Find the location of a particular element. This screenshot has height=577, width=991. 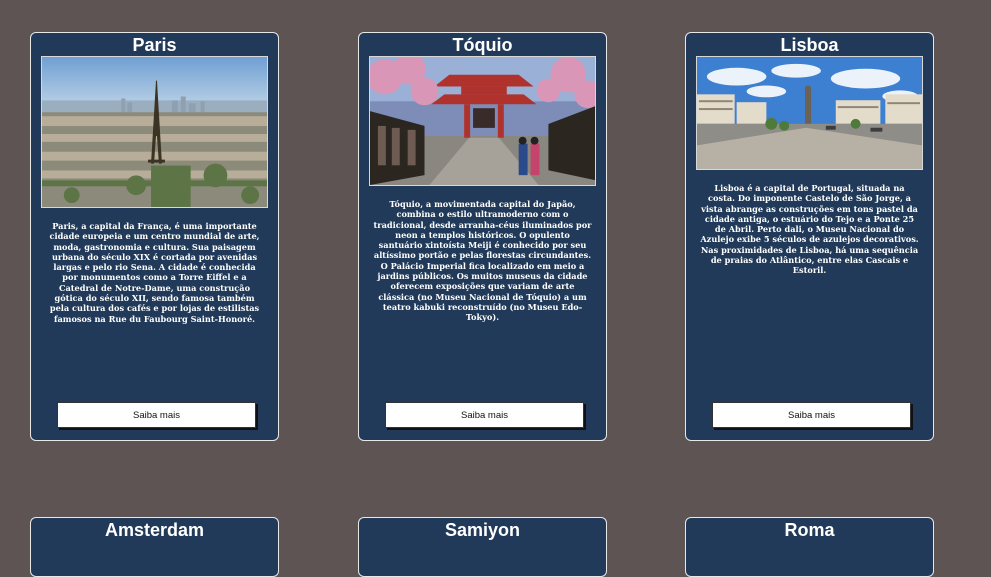

toquio-image is located at coordinates (482, 121).